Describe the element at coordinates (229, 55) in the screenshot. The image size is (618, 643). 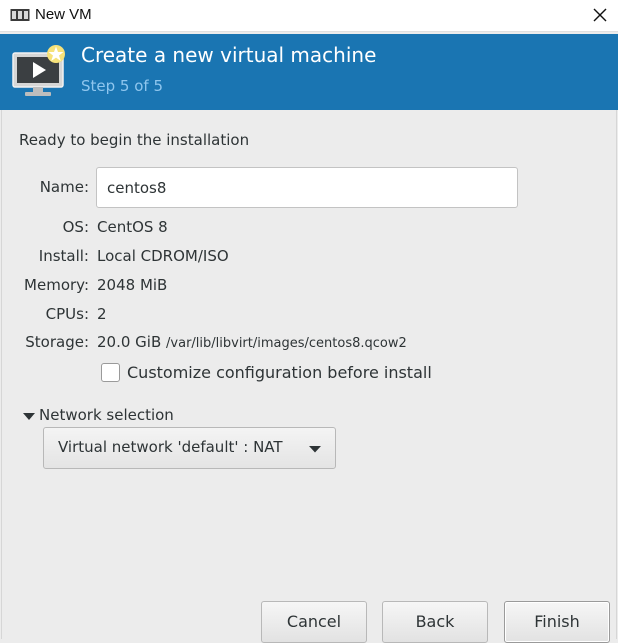
I see `wizard-heading: Create a new virtual machine` at that location.